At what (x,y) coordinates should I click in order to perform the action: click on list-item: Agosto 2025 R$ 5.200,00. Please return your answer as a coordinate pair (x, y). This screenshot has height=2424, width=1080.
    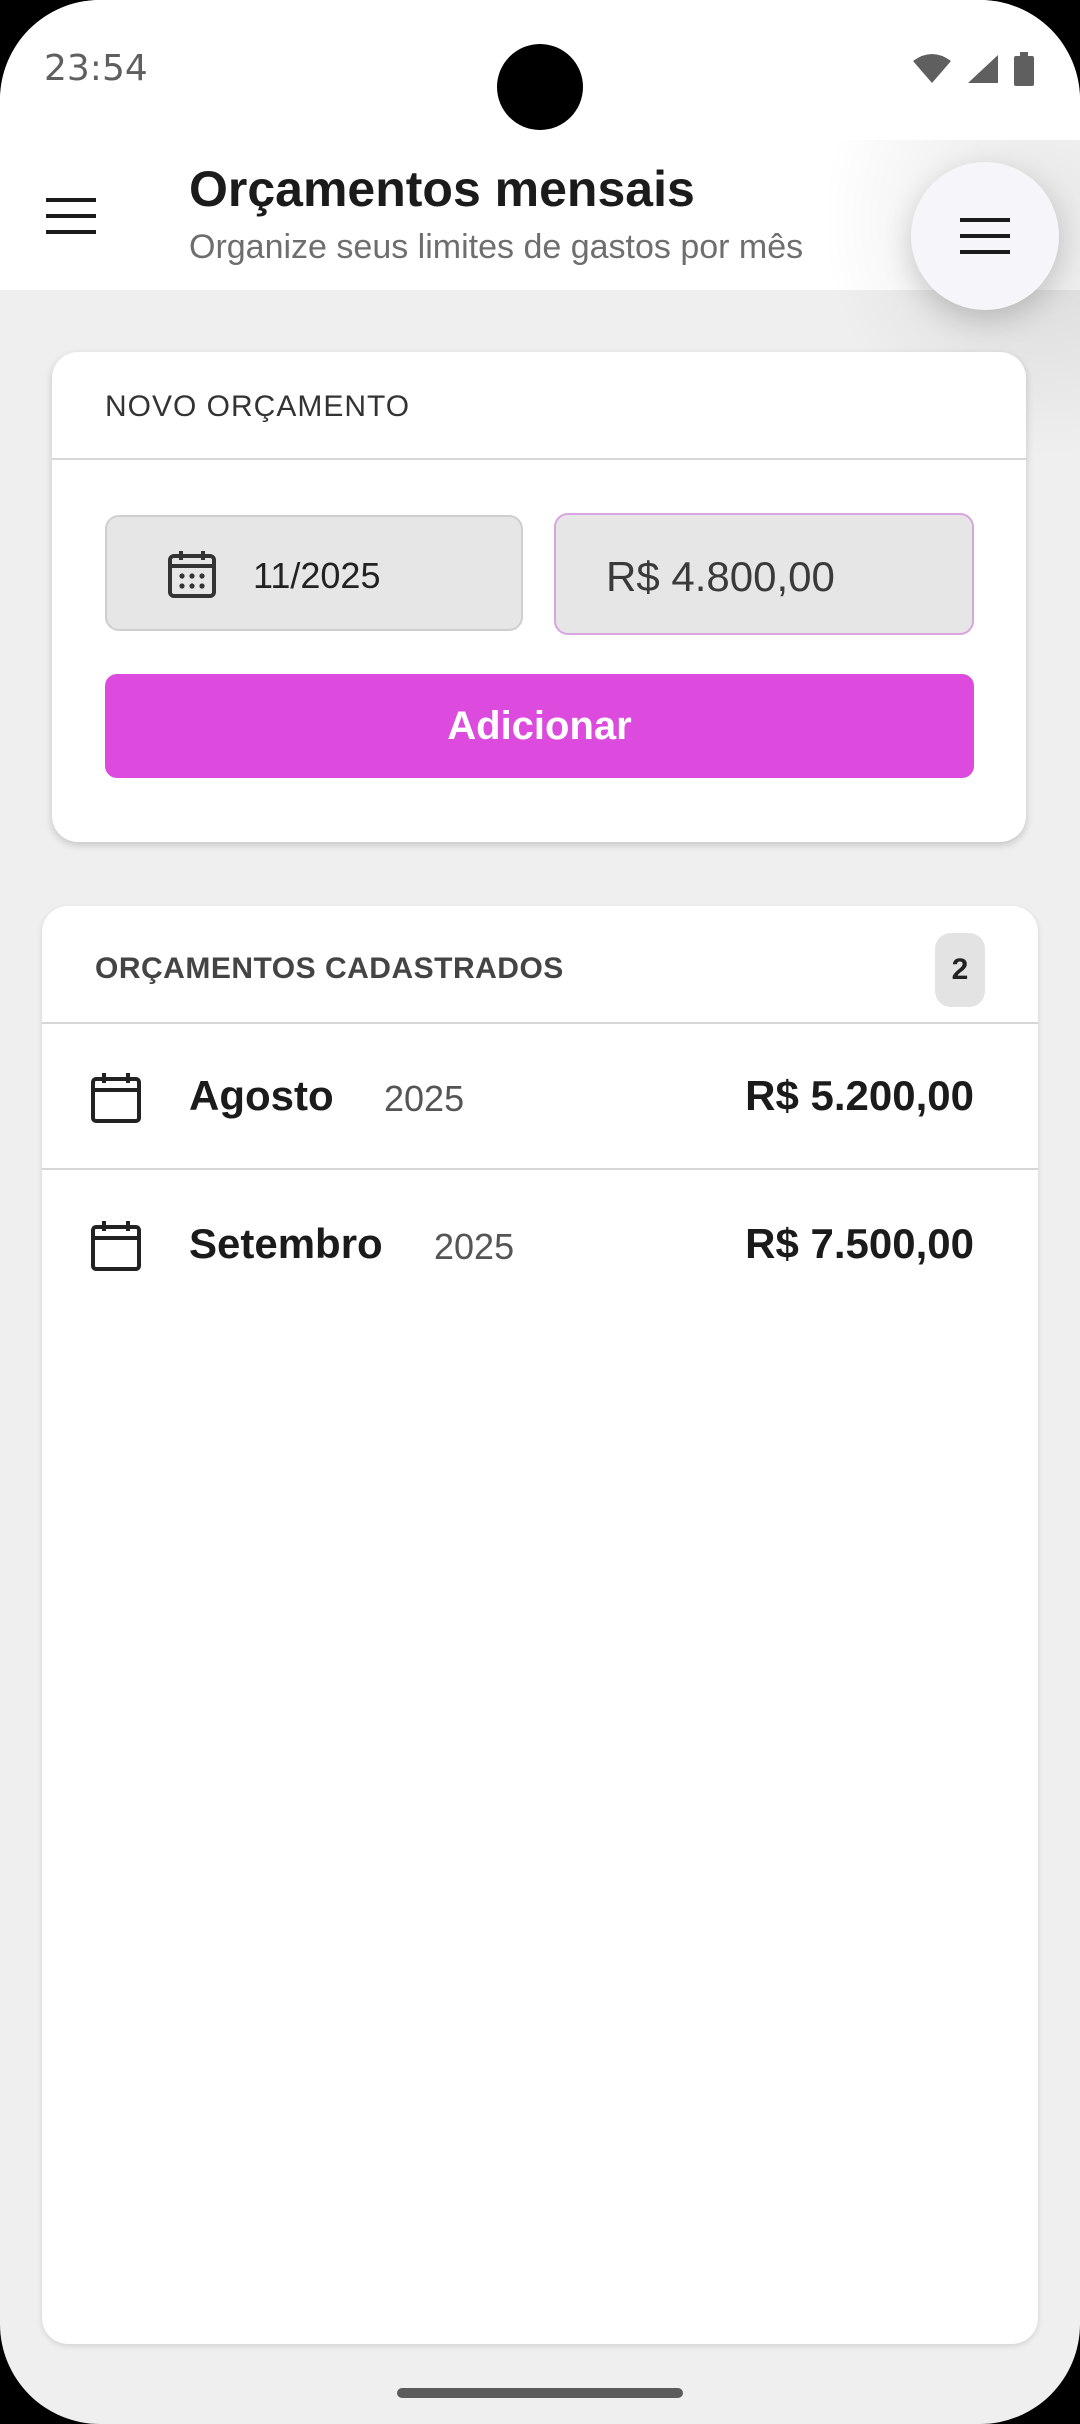
    Looking at the image, I should click on (540, 1096).